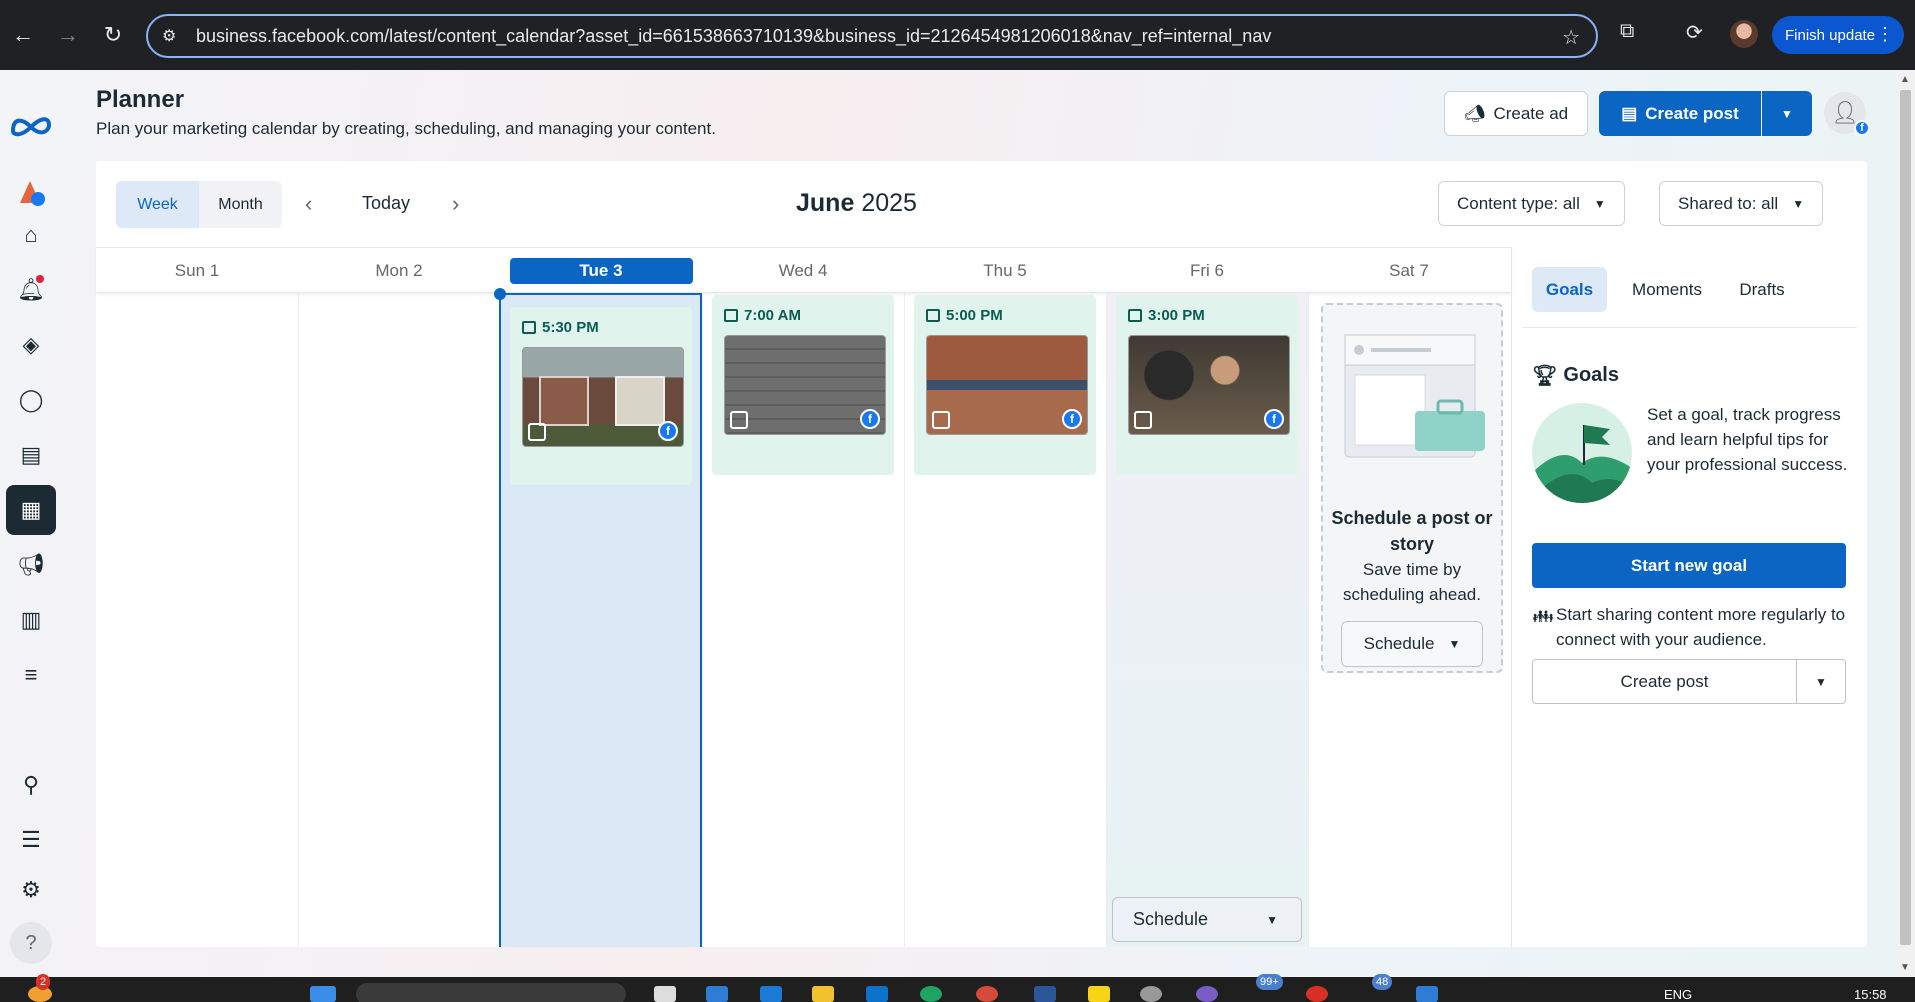 Image resolution: width=1915 pixels, height=1002 pixels. What do you see at coordinates (31, 785) in the screenshot?
I see `search-icon: ⚲` at bounding box center [31, 785].